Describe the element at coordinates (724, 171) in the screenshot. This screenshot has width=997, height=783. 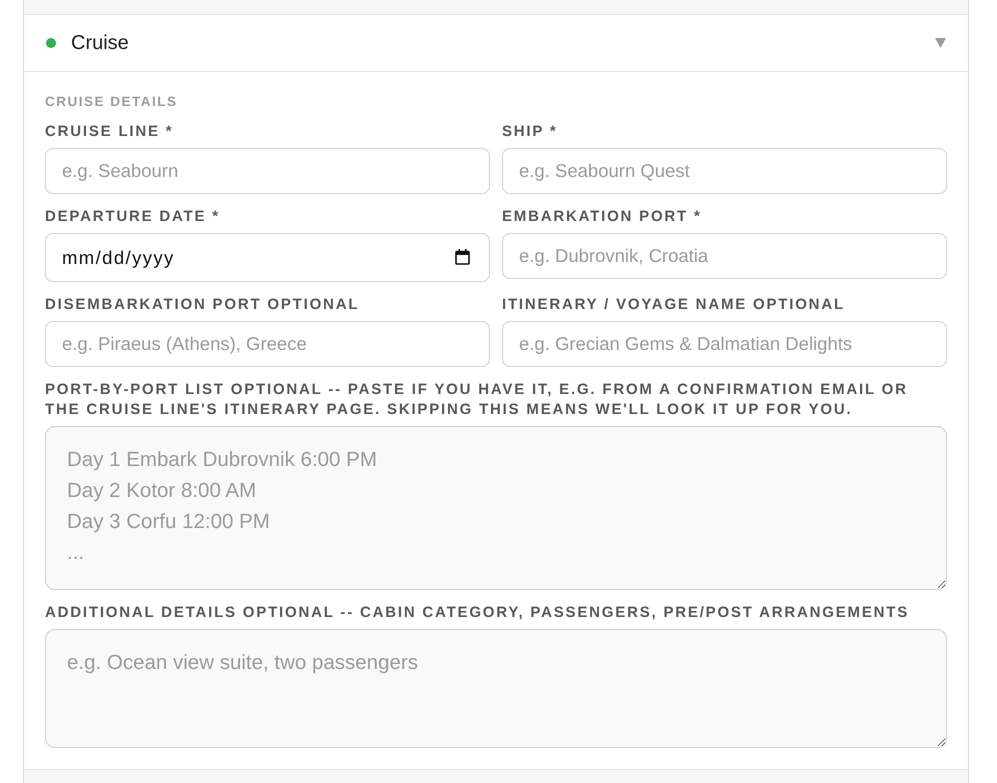
I see `text-field: e.g. Seabourn Quest` at that location.